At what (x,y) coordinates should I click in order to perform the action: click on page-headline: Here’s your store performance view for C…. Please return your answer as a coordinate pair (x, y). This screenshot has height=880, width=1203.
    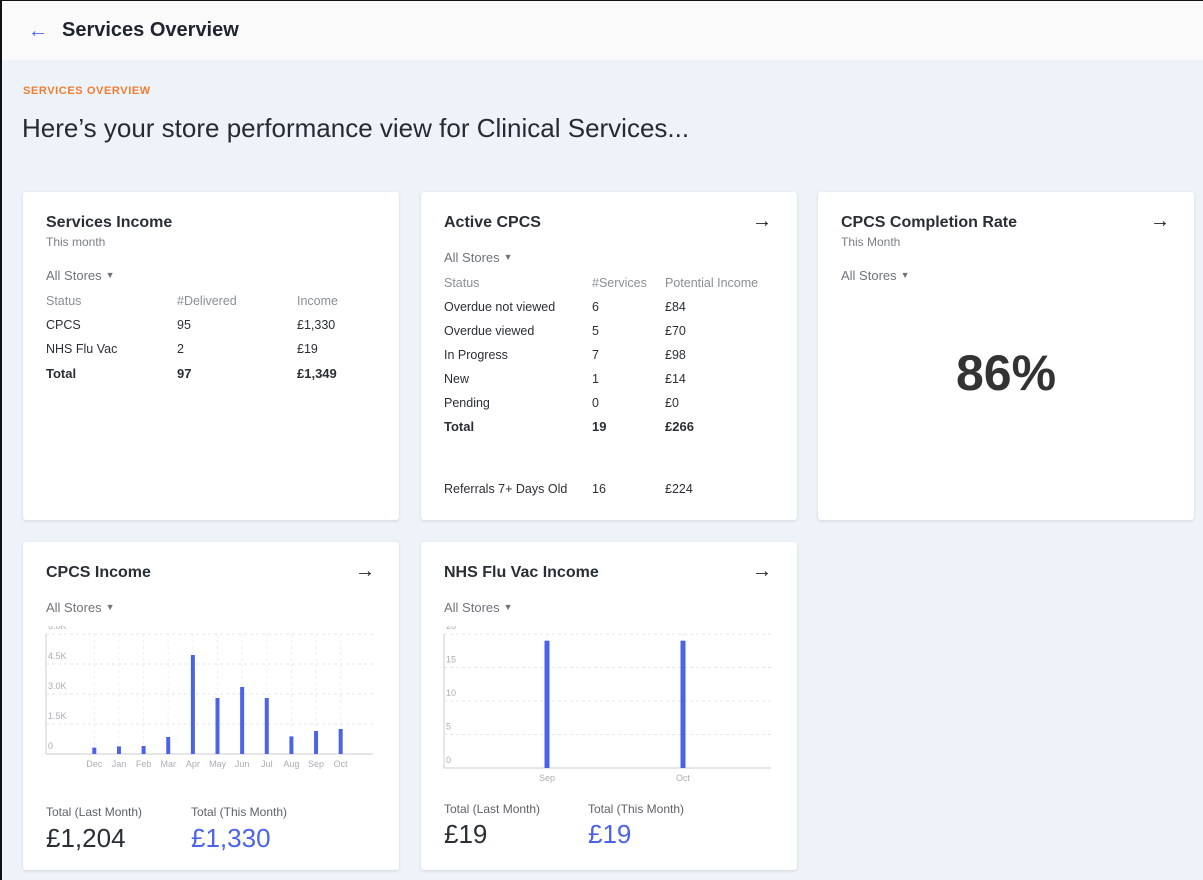
    Looking at the image, I should click on (356, 128).